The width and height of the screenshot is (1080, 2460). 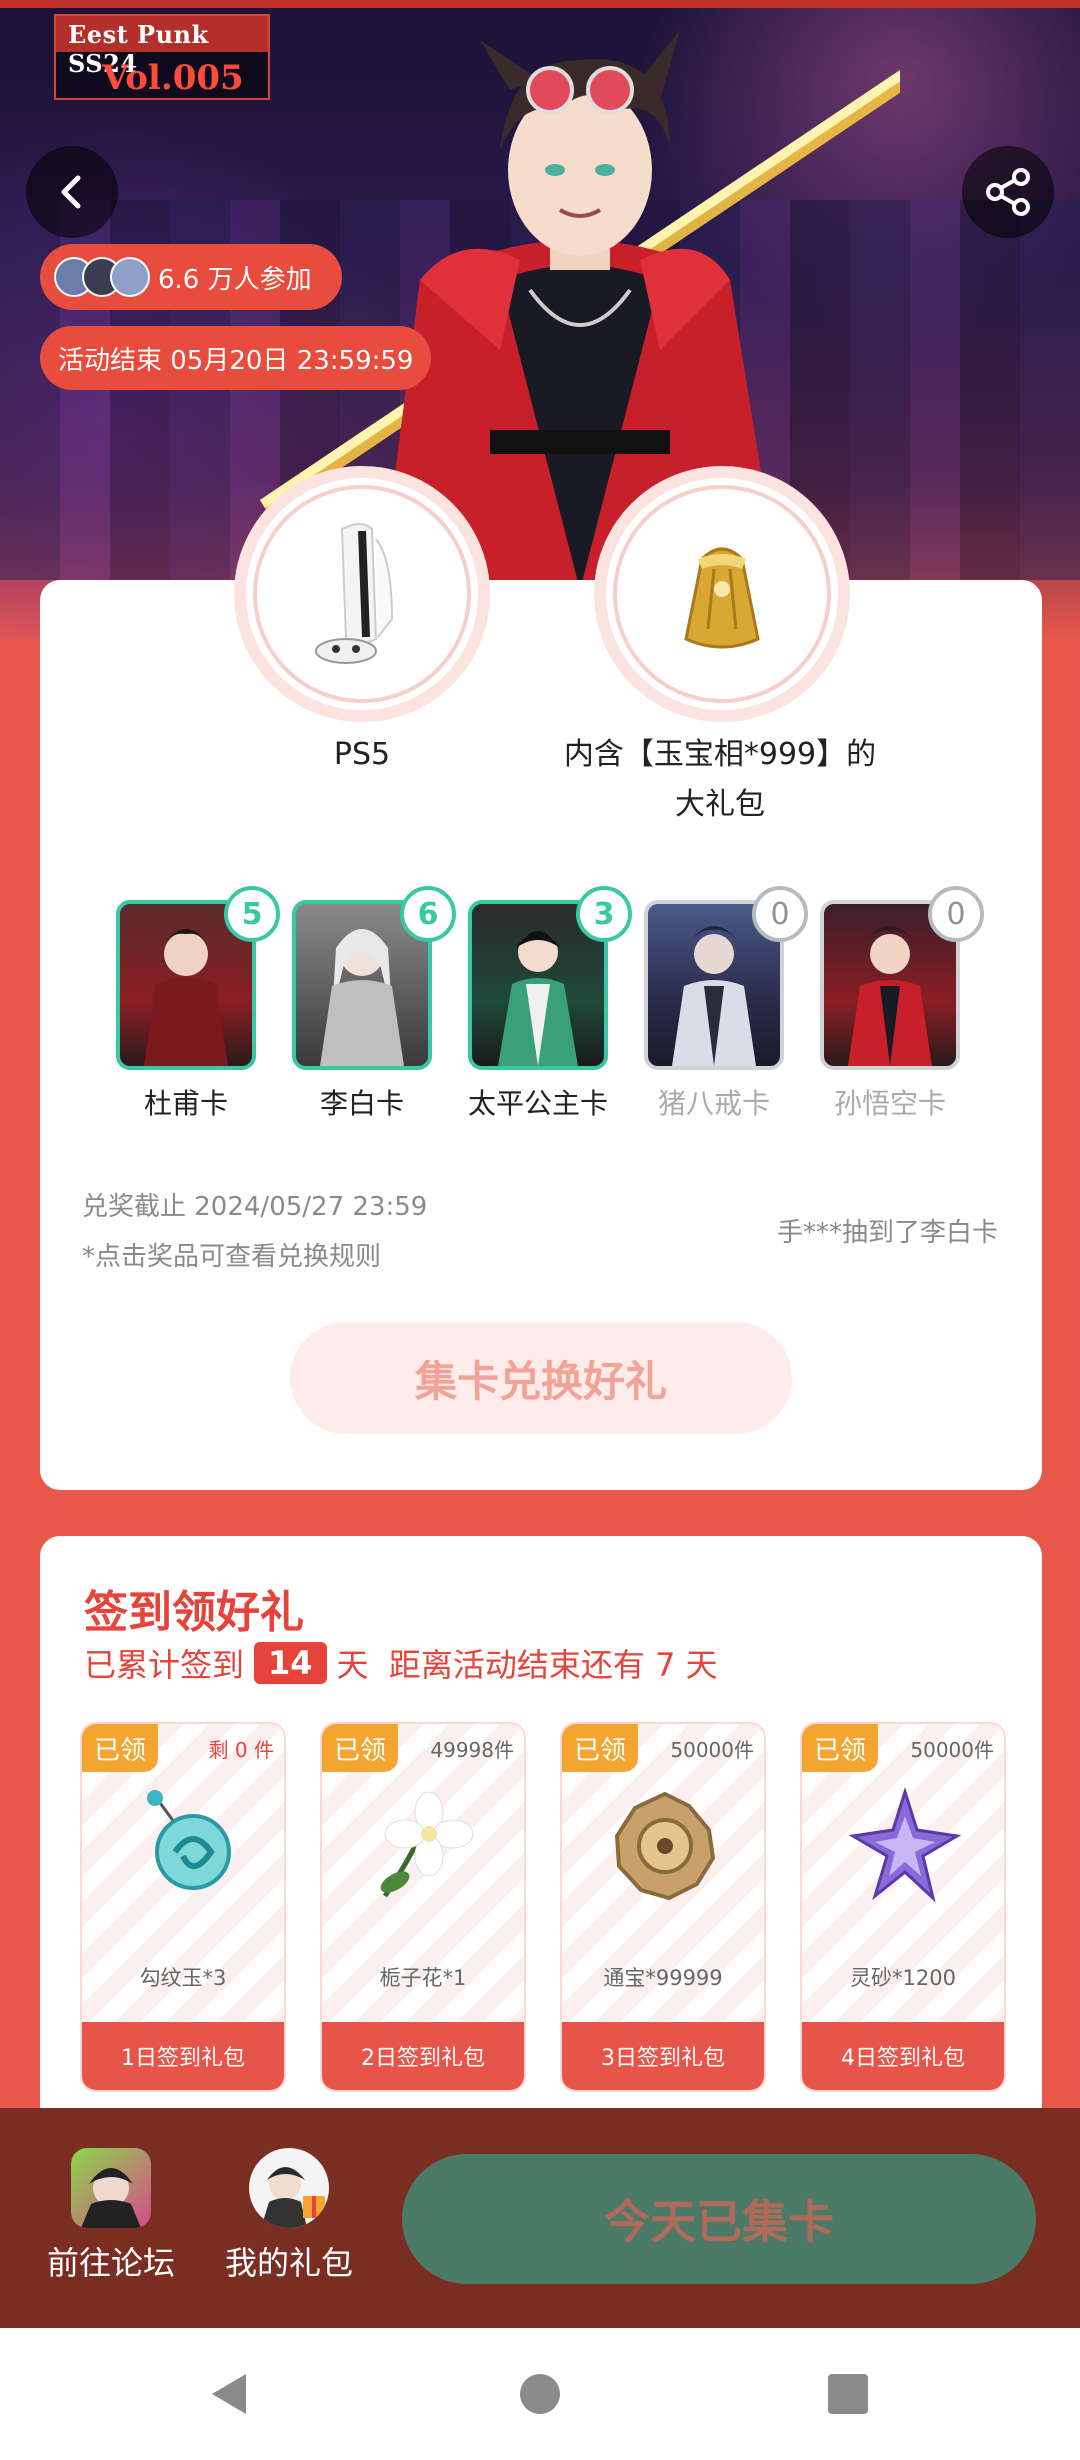 What do you see at coordinates (423, 2056) in the screenshot?
I see `gift-pack-button: 2日签到礼包` at bounding box center [423, 2056].